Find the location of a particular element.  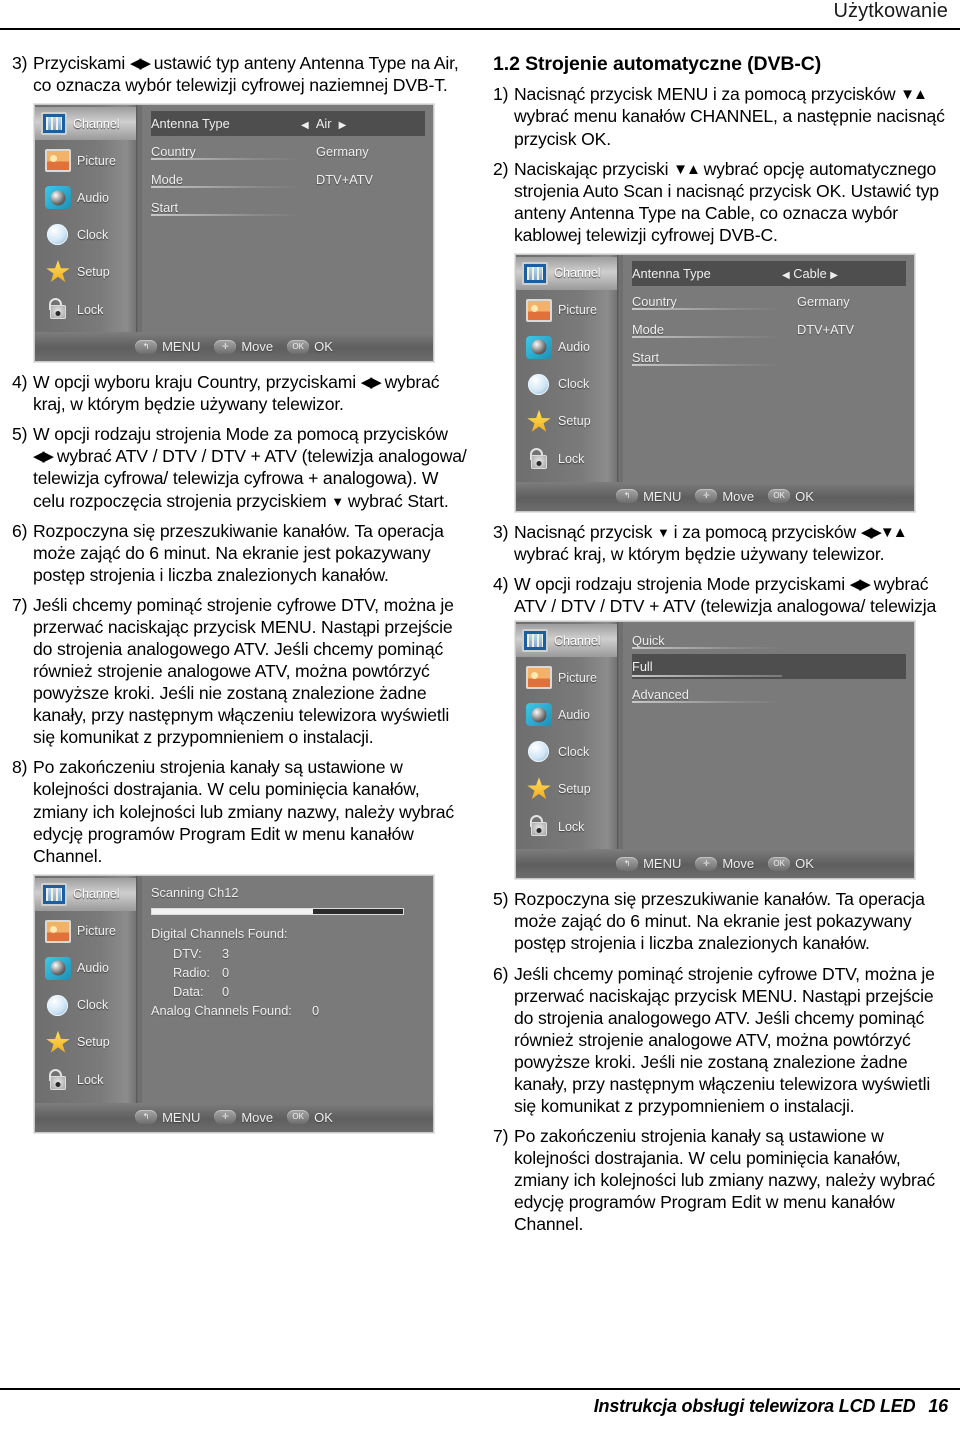

osd-sidebar-label: Picture is located at coordinates (96, 931).